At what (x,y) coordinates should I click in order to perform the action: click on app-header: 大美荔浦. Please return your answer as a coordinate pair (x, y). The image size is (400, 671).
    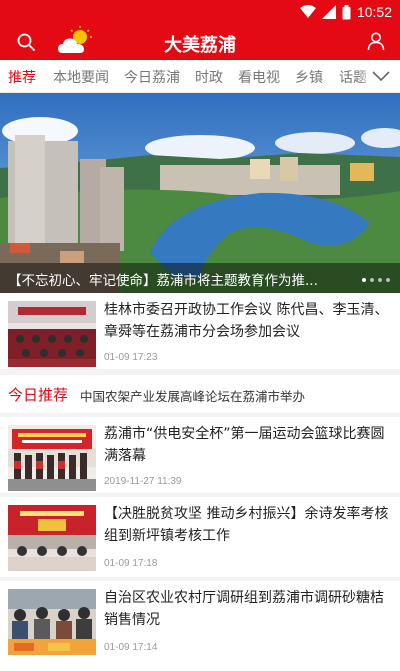
    Looking at the image, I should click on (200, 42).